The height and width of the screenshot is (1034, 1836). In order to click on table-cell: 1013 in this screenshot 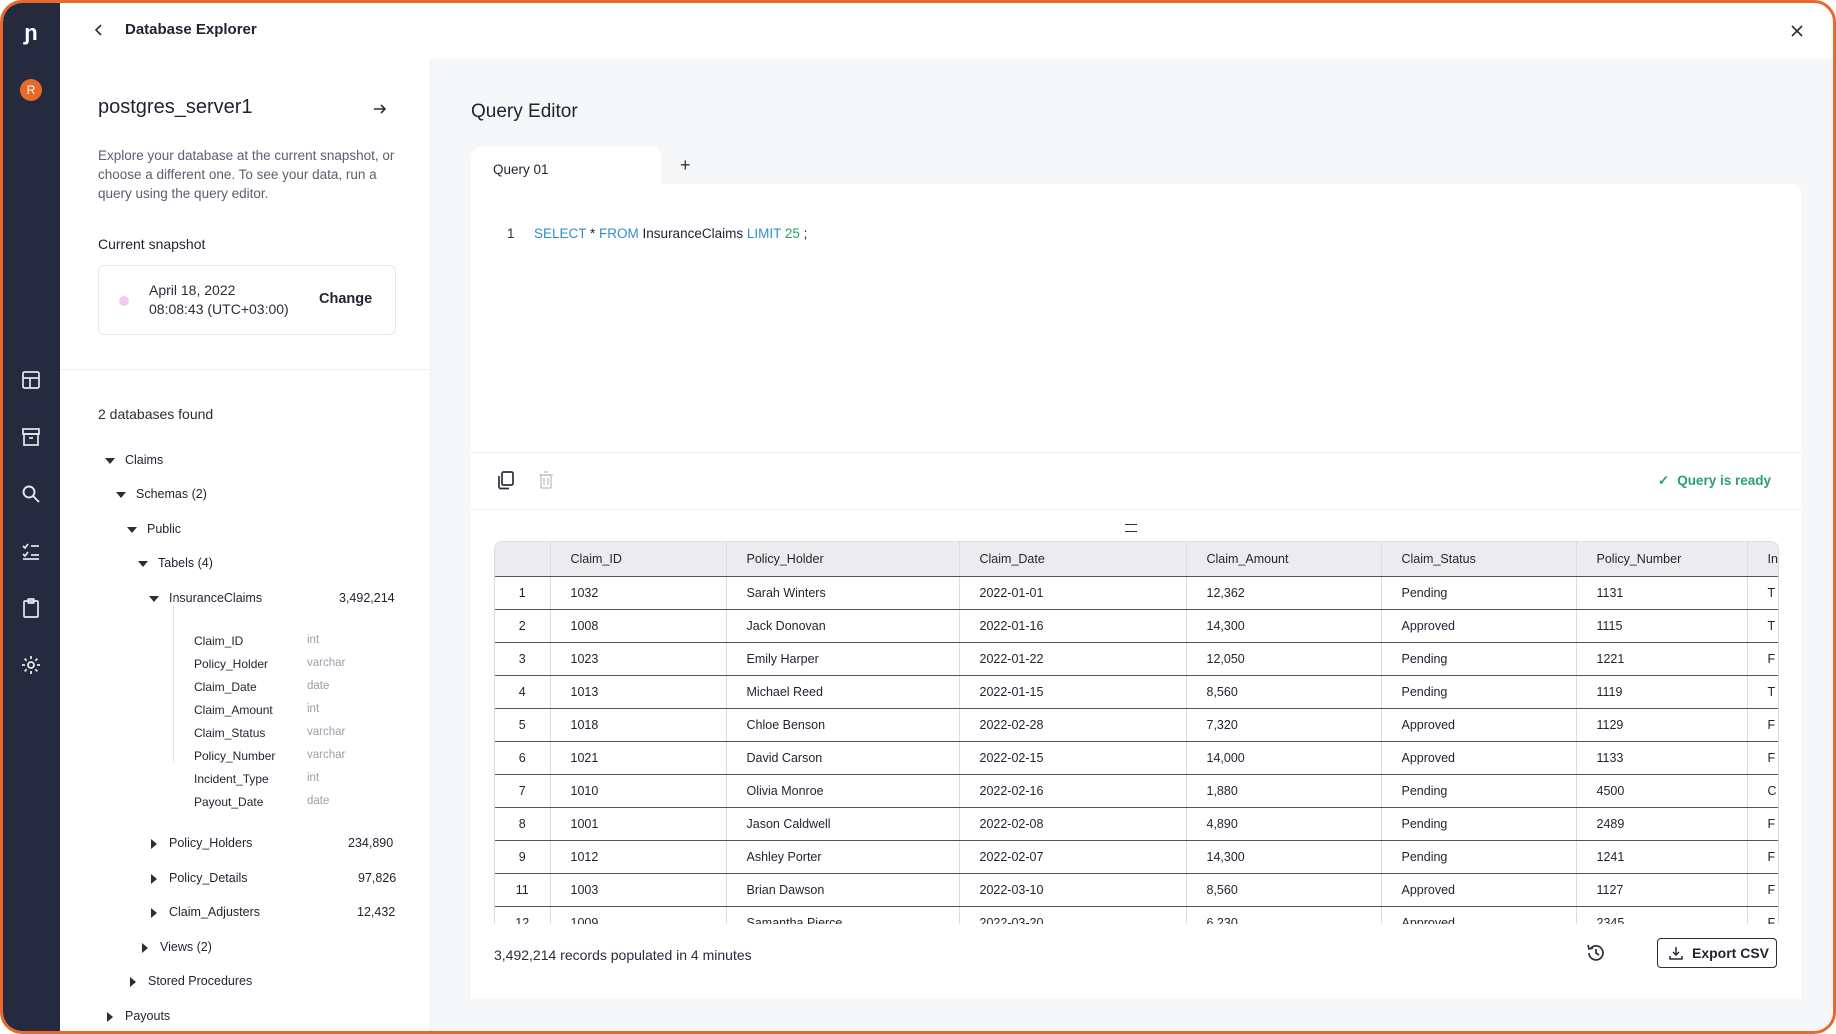, I will do `click(638, 692)`.